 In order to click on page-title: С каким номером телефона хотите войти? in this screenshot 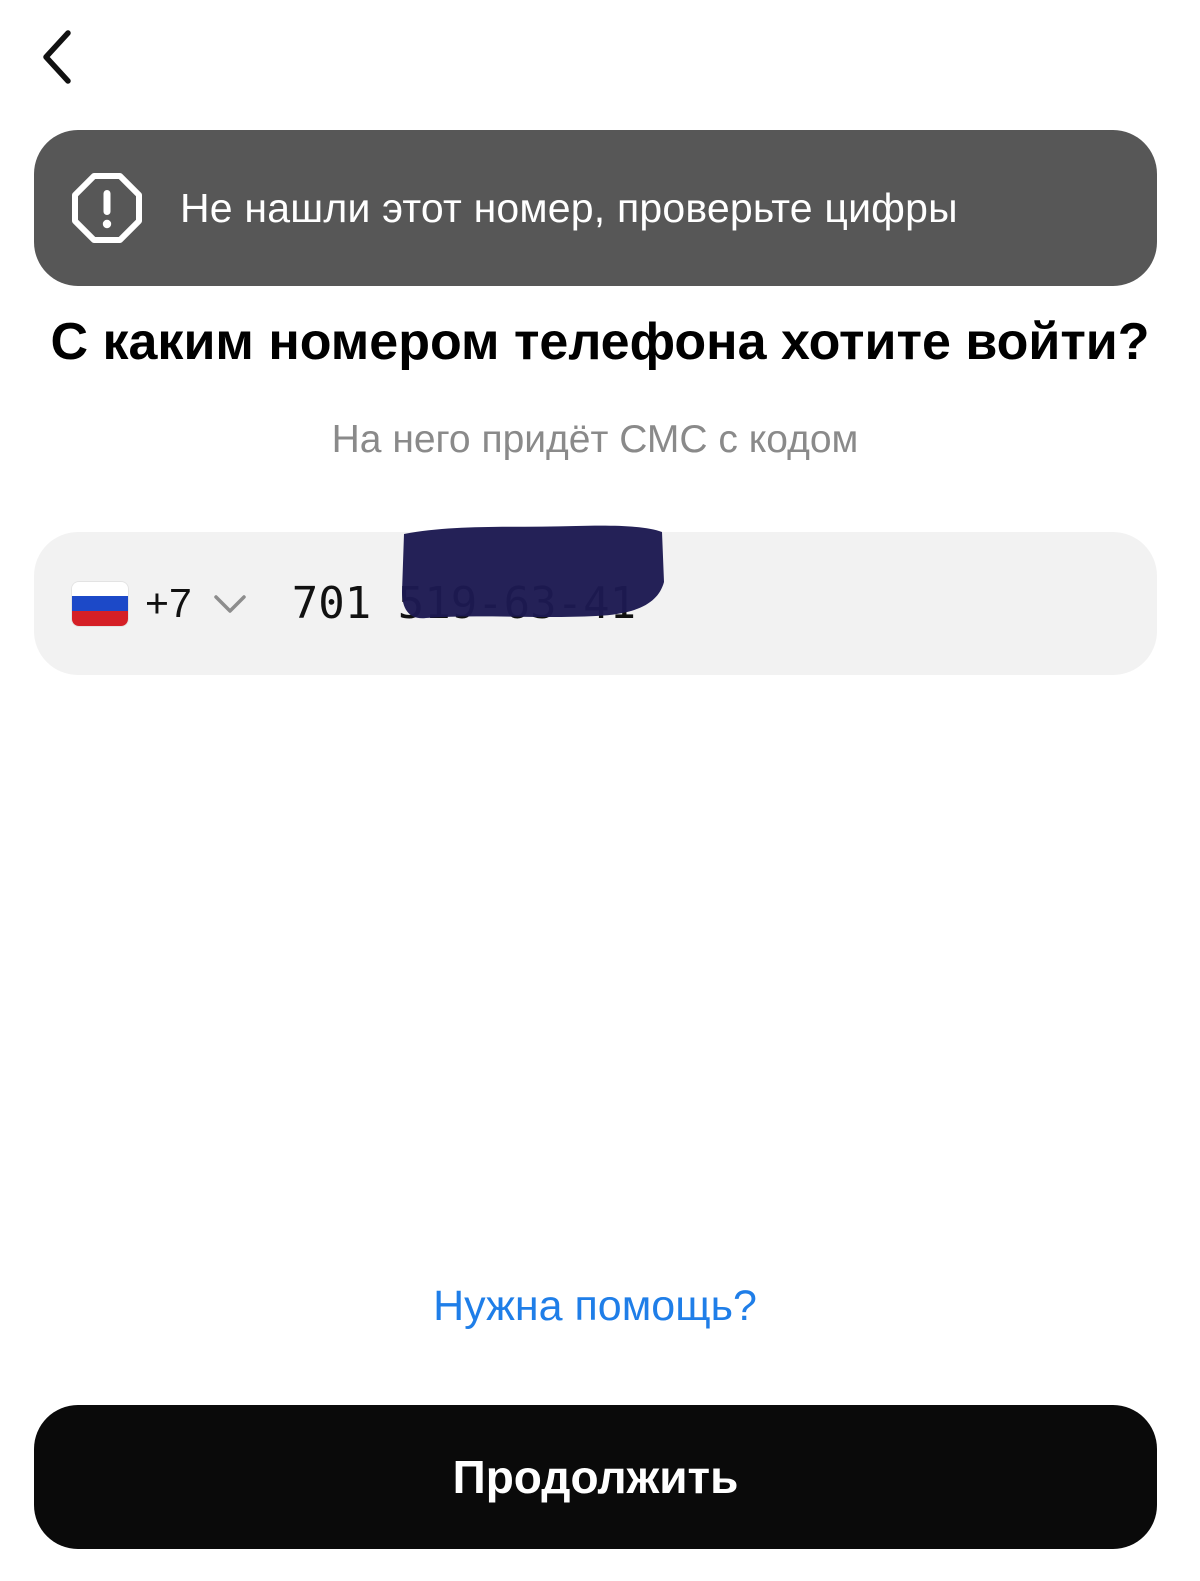, I will do `click(600, 342)`.